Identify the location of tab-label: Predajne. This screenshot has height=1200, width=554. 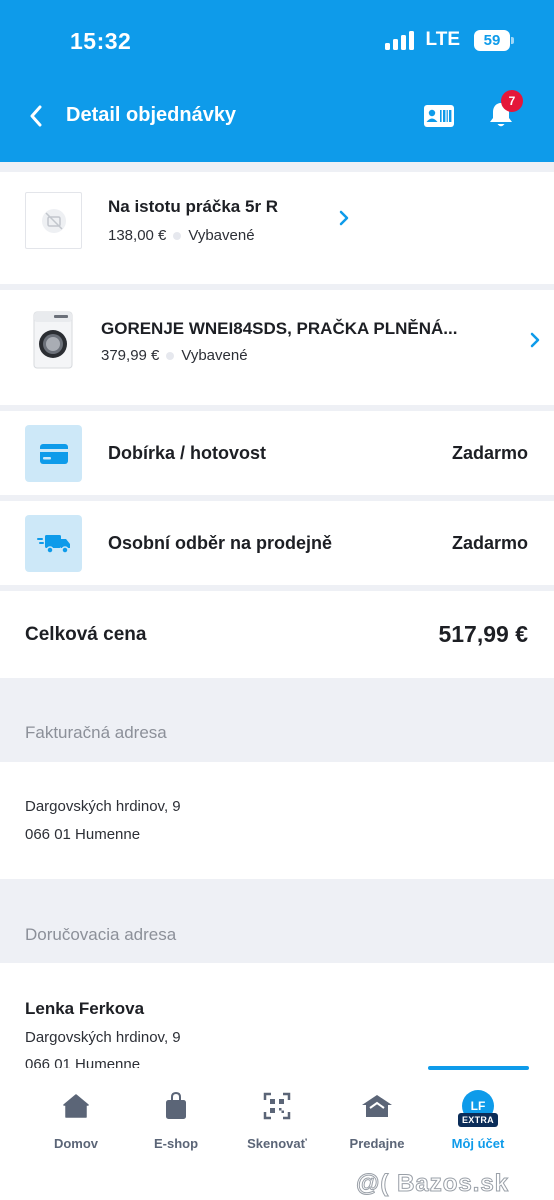
(377, 1143).